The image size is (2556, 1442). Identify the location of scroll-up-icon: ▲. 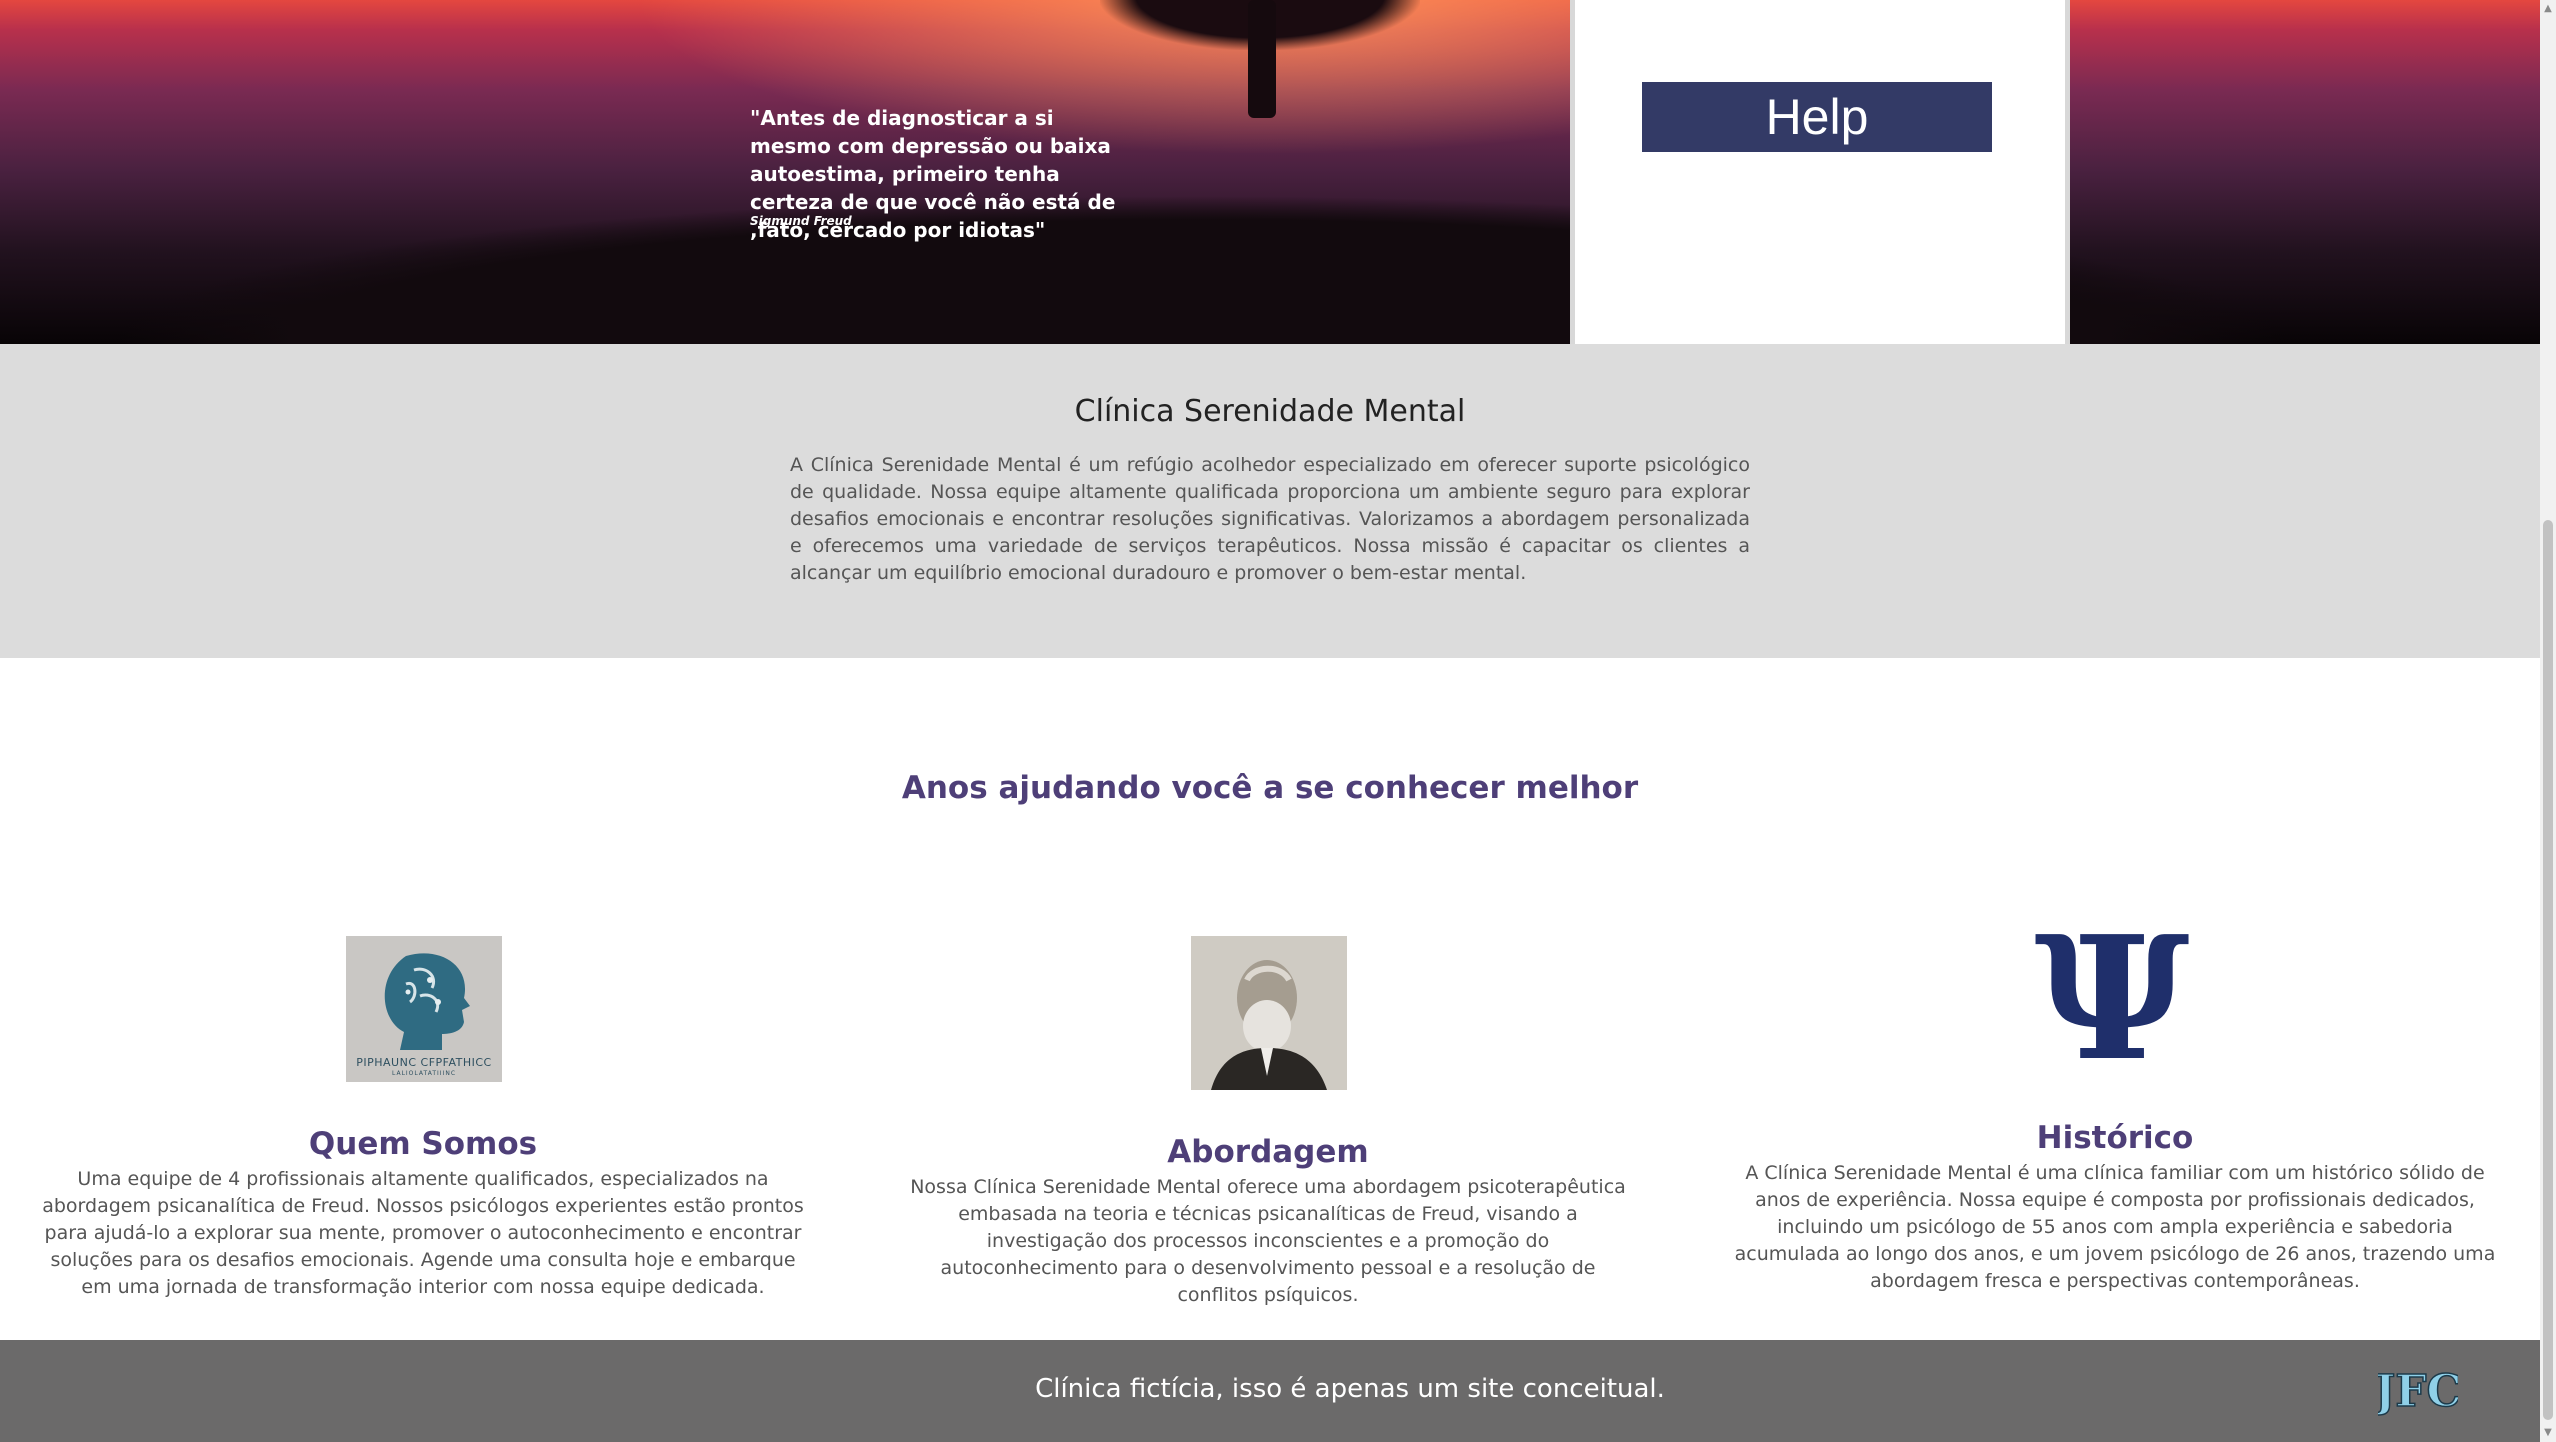
(2548, 9).